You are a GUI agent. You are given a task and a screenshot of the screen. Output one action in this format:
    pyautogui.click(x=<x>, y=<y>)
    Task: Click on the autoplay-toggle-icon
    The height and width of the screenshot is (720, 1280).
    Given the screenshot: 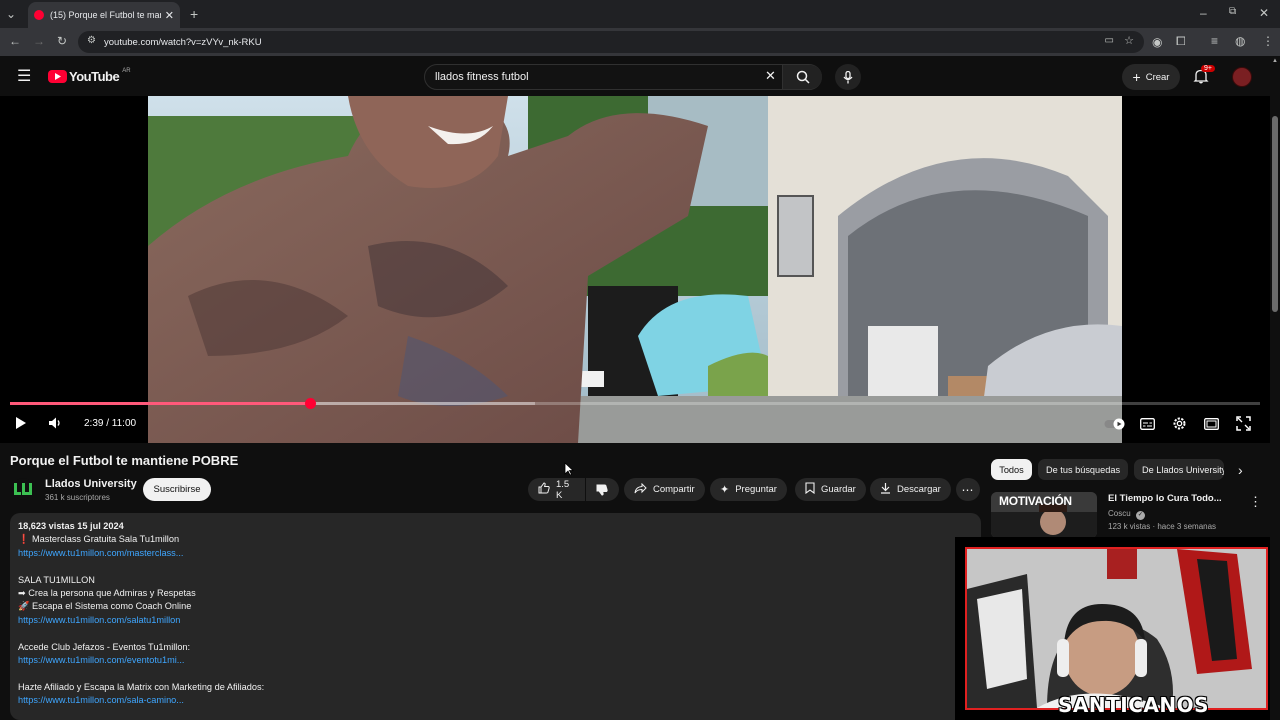 What is the action you would take?
    pyautogui.click(x=1114, y=424)
    